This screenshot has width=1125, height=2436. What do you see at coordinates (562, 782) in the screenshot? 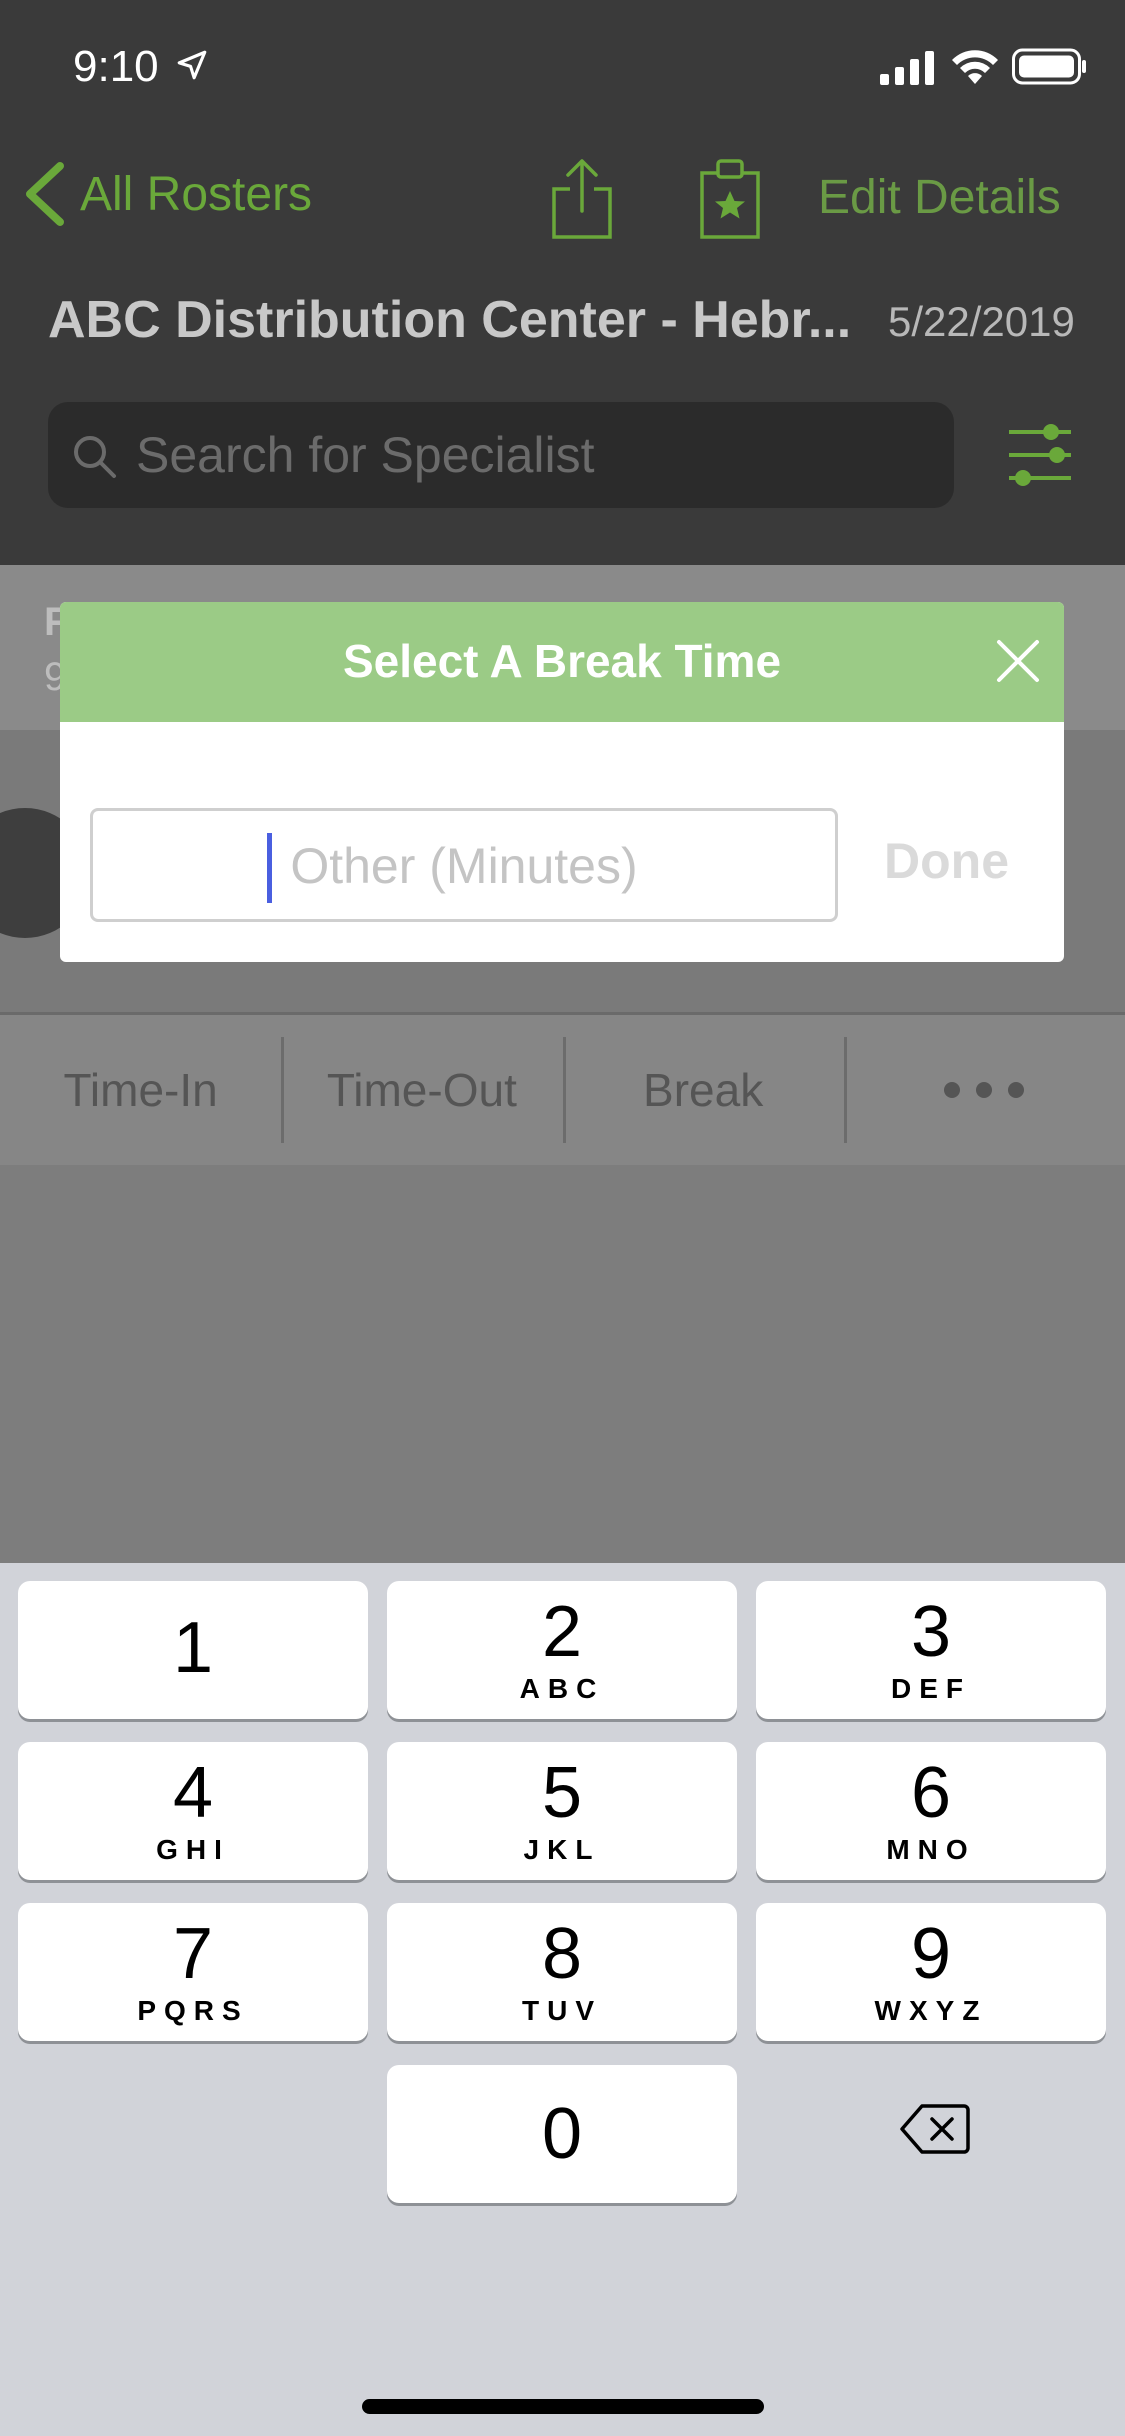
I see `break-time-modal: Select A Break Time Other (Minutes) Done` at bounding box center [562, 782].